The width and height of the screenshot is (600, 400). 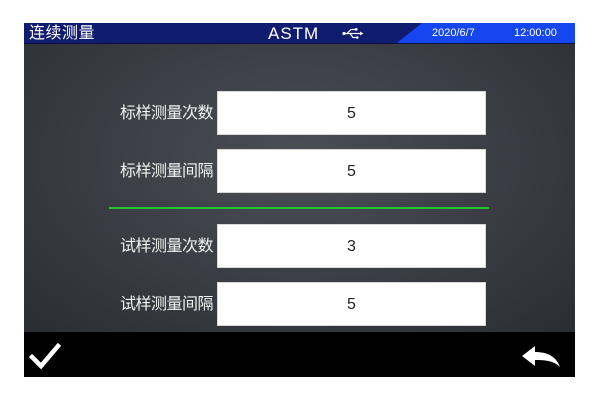 I want to click on sample-interval-row: 试样测量间隔 5, so click(x=299, y=304).